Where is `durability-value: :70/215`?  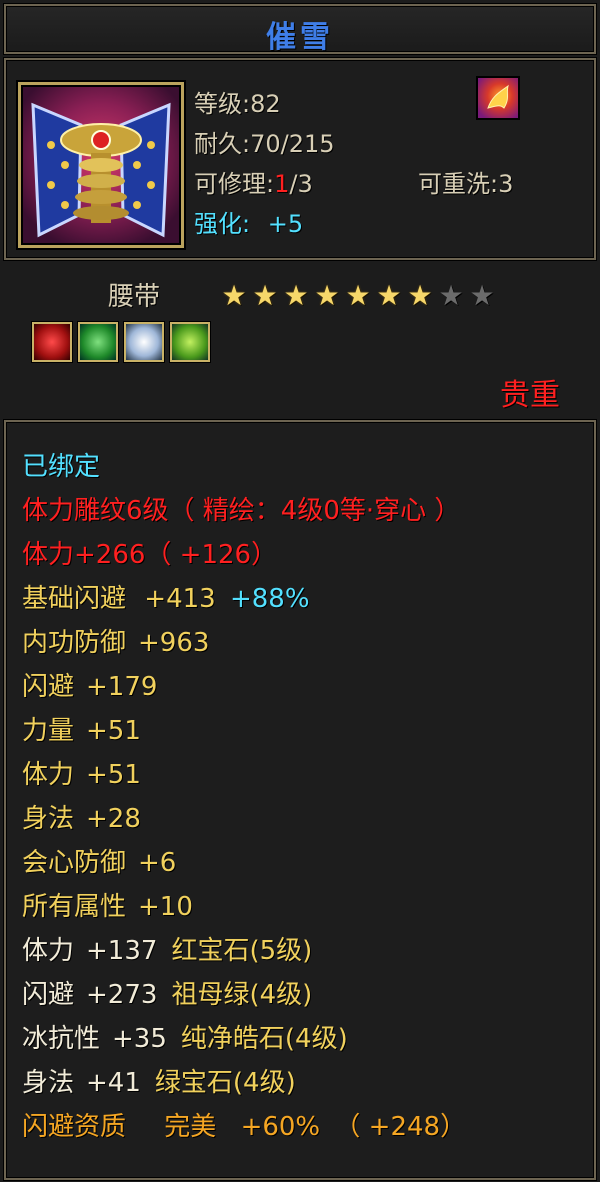 durability-value: :70/215 is located at coordinates (288, 144).